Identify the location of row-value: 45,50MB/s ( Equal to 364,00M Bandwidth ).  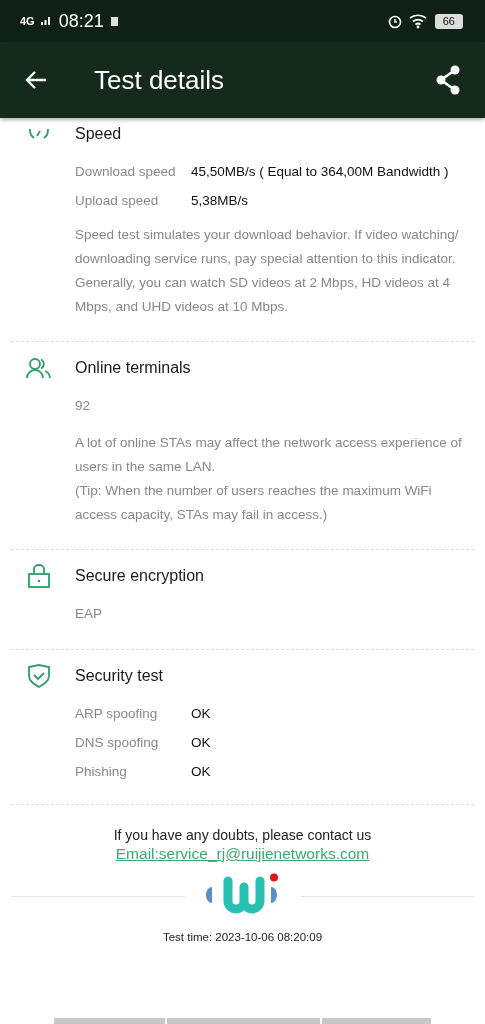
(320, 172).